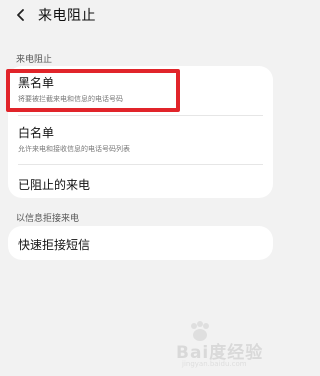  Describe the element at coordinates (36, 133) in the screenshot. I see `whitelist-title: 白名单` at that location.